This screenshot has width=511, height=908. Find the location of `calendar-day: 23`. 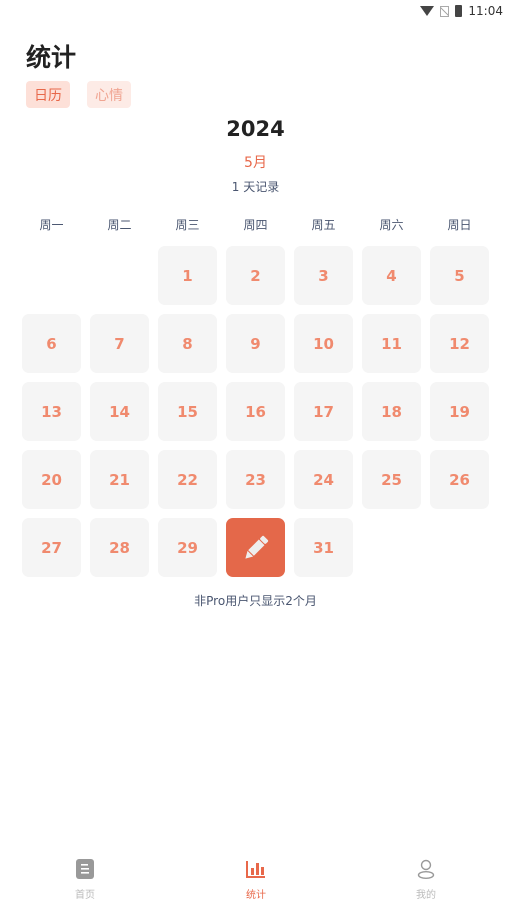

calendar-day: 23 is located at coordinates (255, 479).